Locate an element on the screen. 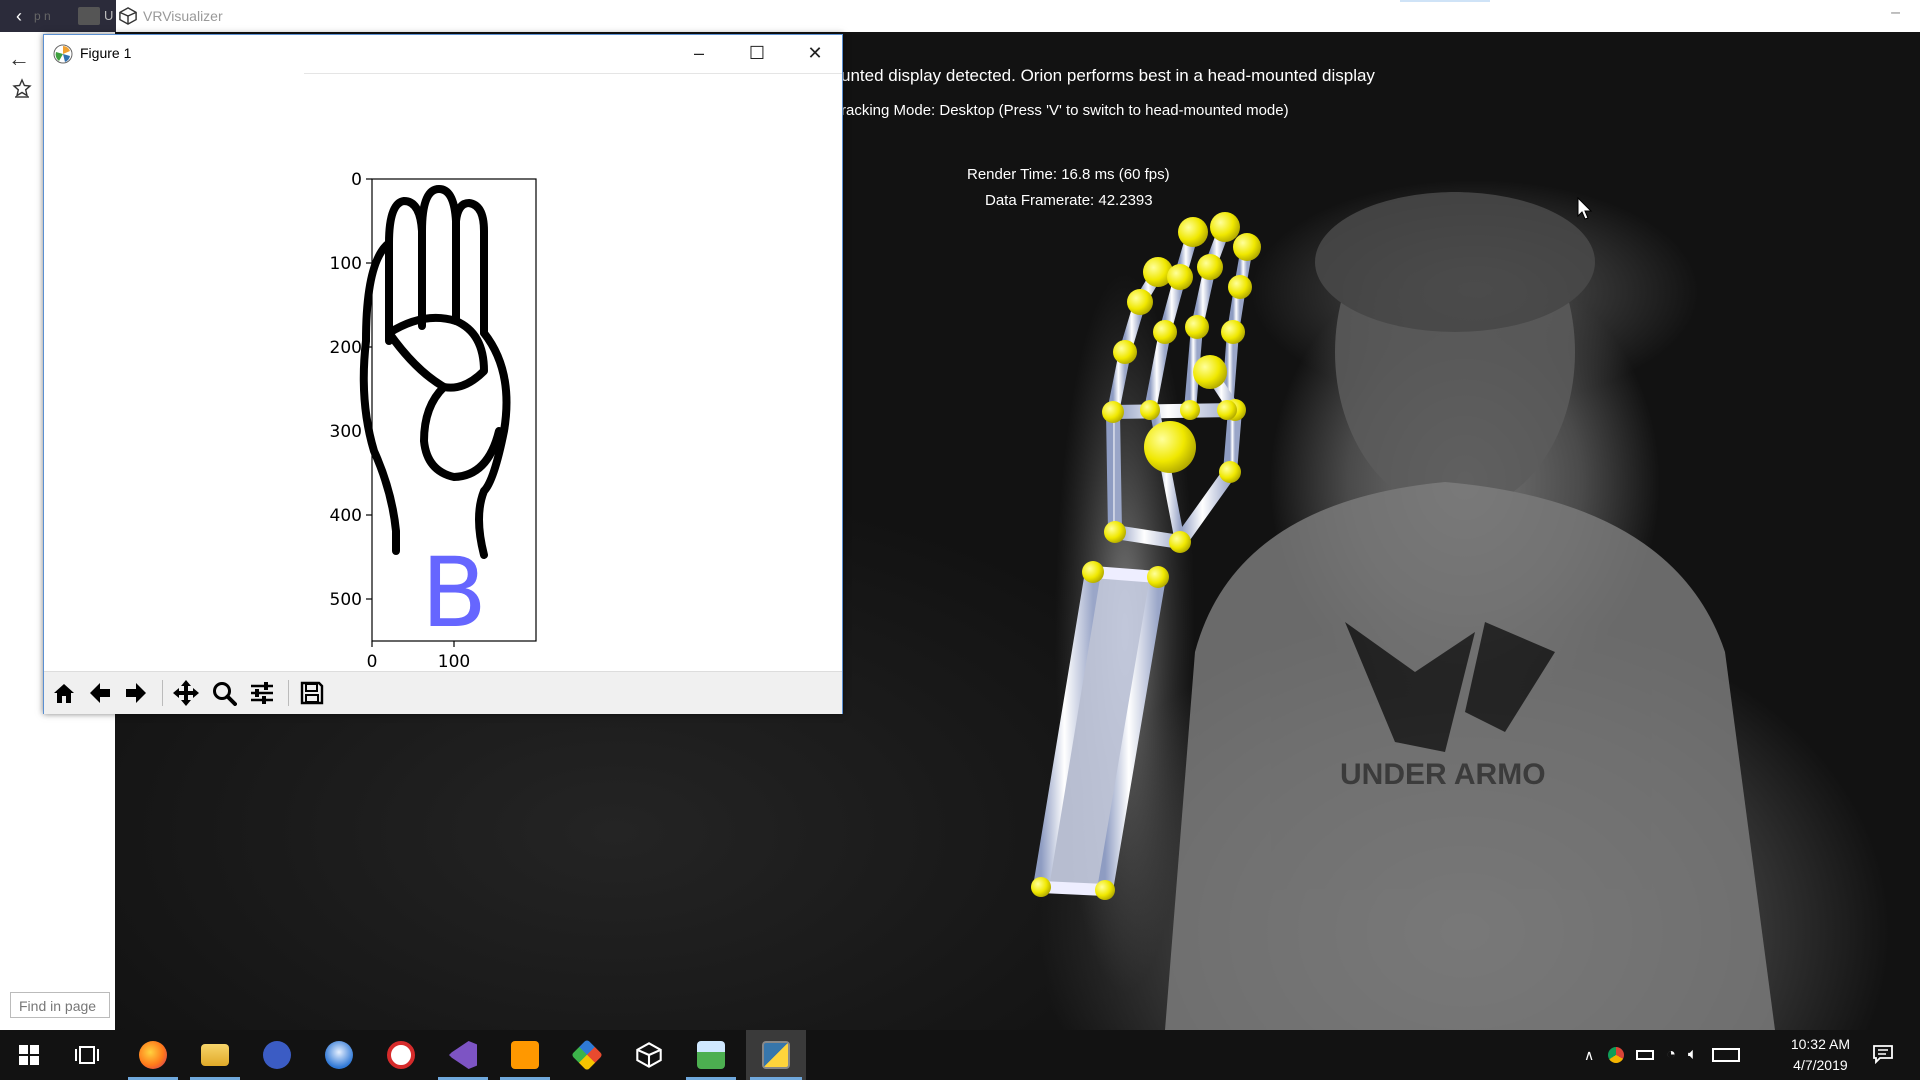 The height and width of the screenshot is (1080, 1920). zoom-icon is located at coordinates (225, 694).